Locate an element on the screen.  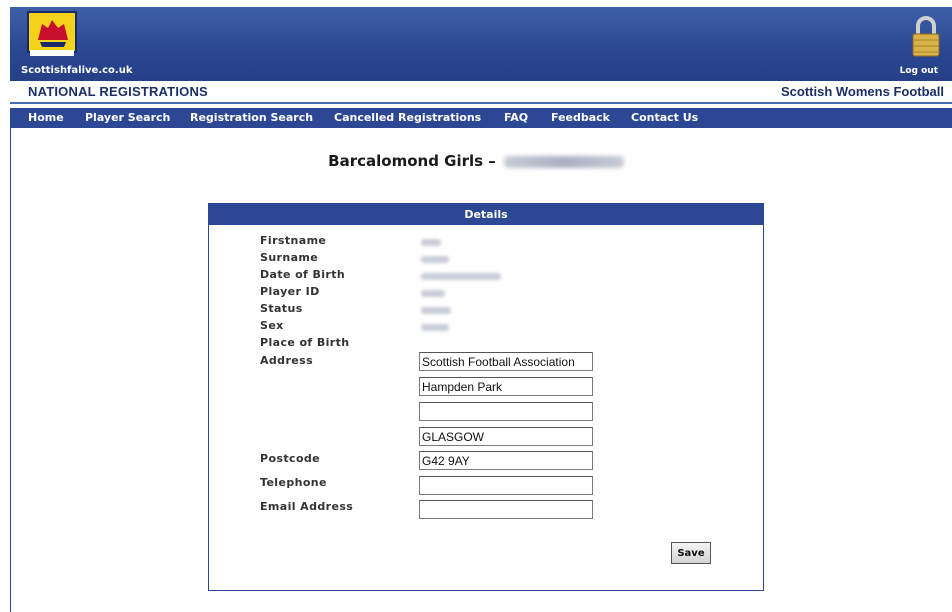
redacted-sex-value is located at coordinates (435, 327).